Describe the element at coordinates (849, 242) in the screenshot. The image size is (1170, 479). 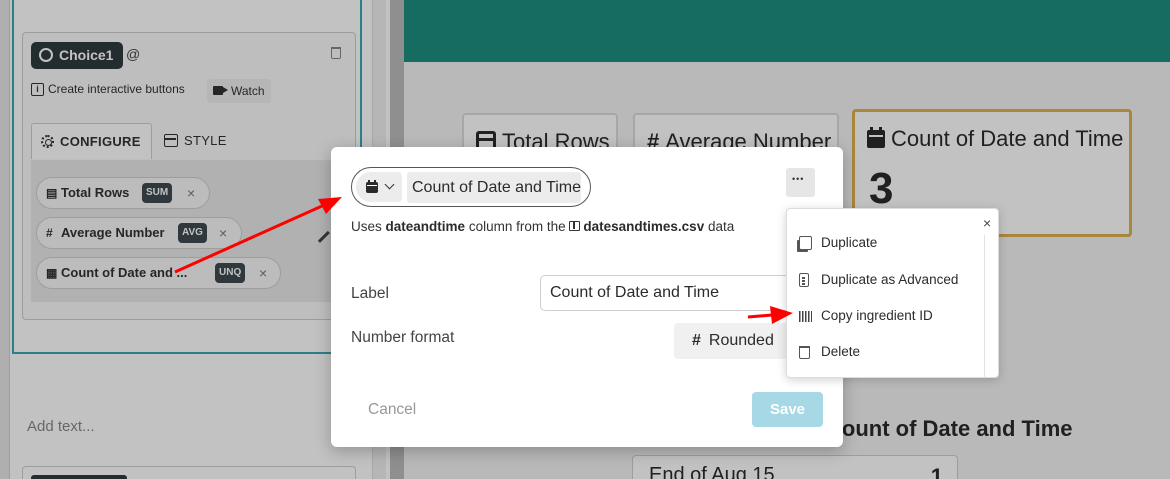
I see `menu-item-label: Duplicate` at that location.